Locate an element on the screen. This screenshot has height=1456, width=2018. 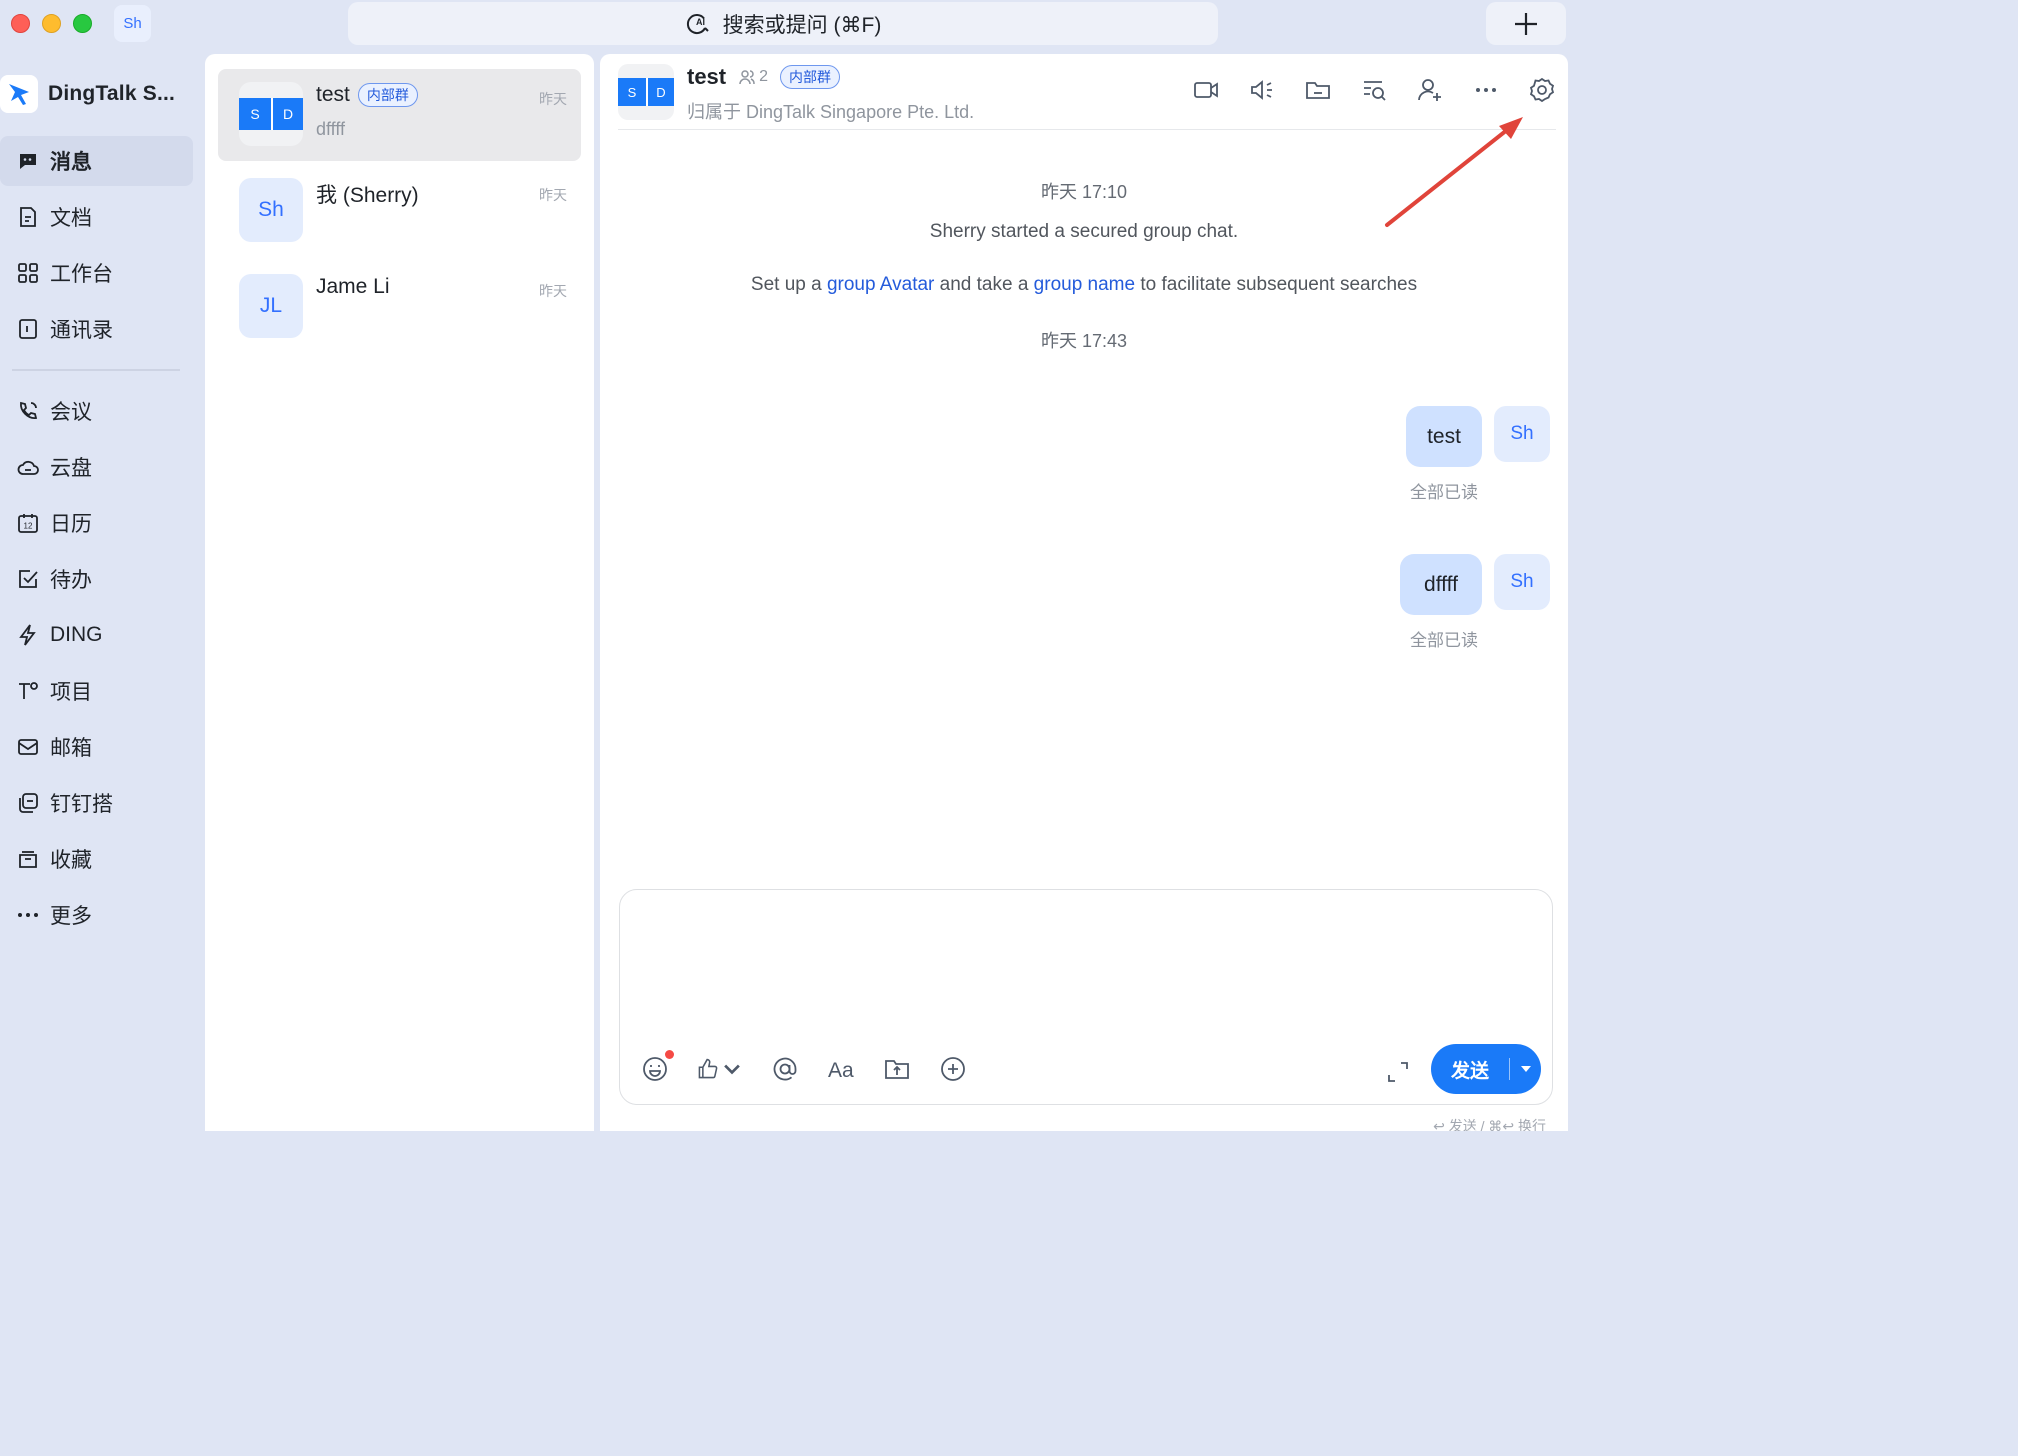
upload-folder-icon is located at coordinates (897, 1069).